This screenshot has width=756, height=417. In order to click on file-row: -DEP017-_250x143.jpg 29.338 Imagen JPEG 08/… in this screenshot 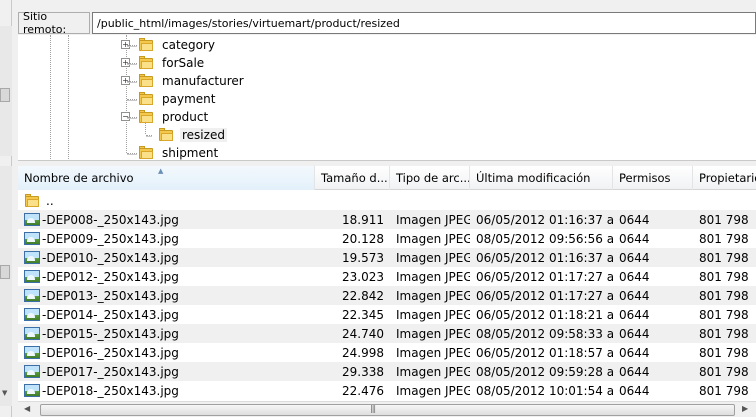, I will do `click(387, 371)`.